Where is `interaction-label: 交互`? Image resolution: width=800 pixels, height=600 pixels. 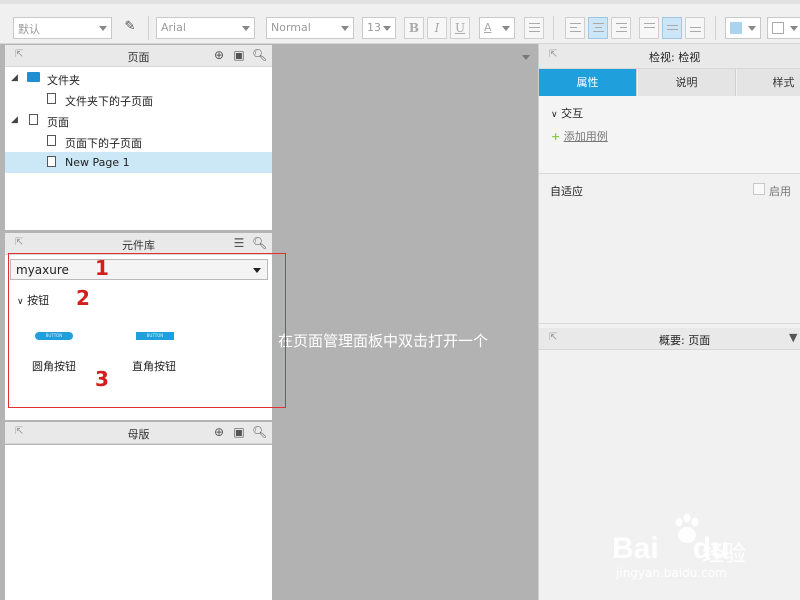 interaction-label: 交互 is located at coordinates (572, 113).